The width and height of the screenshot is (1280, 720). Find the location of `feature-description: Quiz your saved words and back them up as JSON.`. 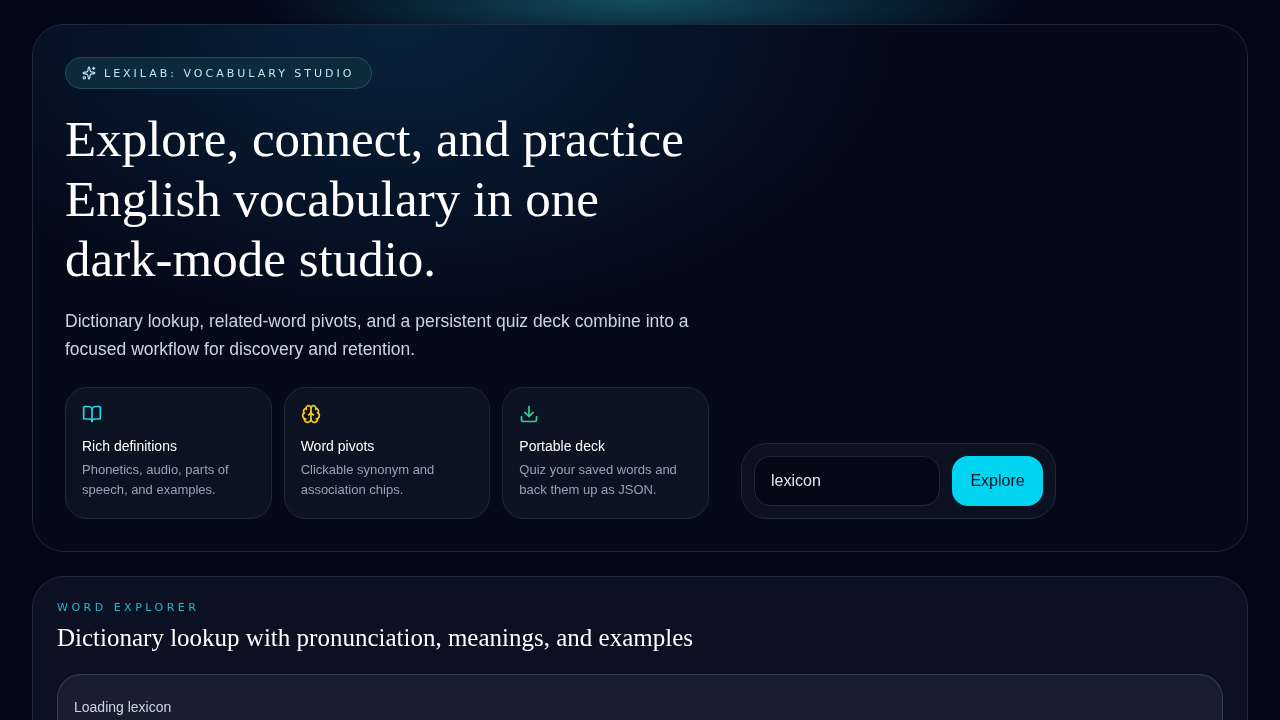

feature-description: Quiz your saved words and back them up as JSON. is located at coordinates (598, 480).